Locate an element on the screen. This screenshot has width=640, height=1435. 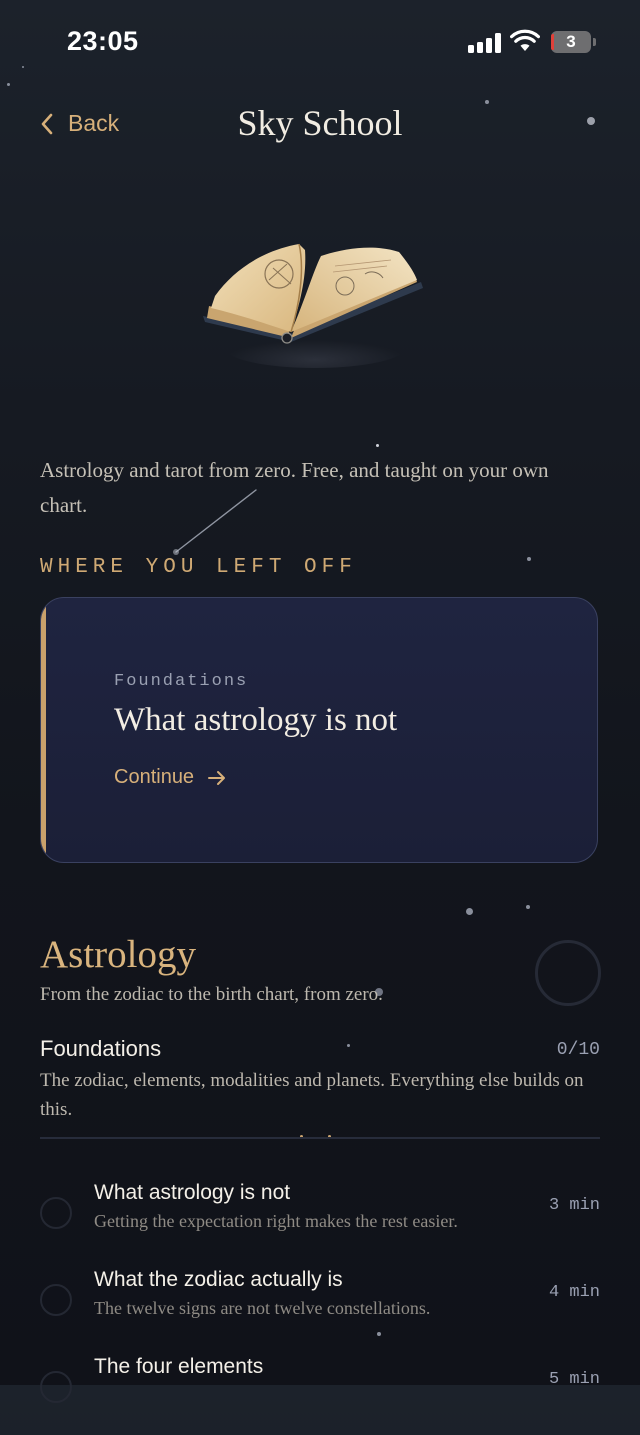
lesson-title: What astrology is not is located at coordinates (192, 1192).